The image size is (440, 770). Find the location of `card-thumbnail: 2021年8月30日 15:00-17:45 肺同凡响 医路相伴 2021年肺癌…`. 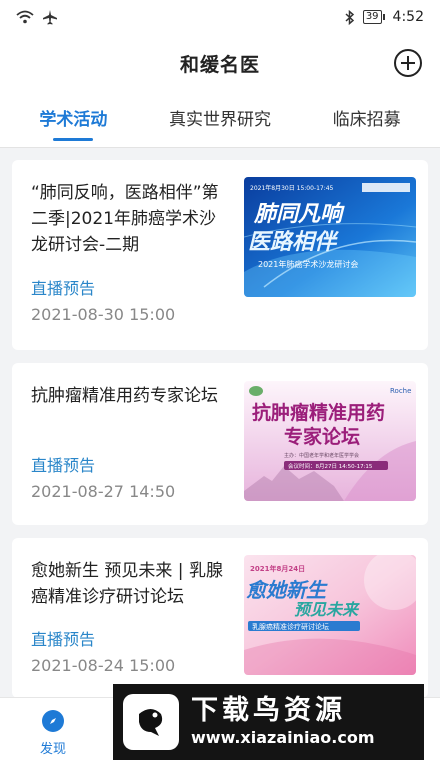

card-thumbnail: 2021年8月30日 15:00-17:45 肺同凡响 医路相伴 2021年肺癌… is located at coordinates (330, 237).